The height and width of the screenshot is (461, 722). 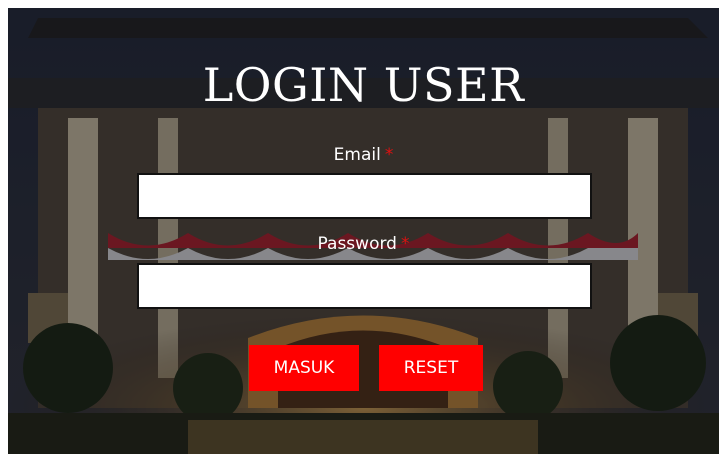 I want to click on password-label: Password *, so click(x=363, y=244).